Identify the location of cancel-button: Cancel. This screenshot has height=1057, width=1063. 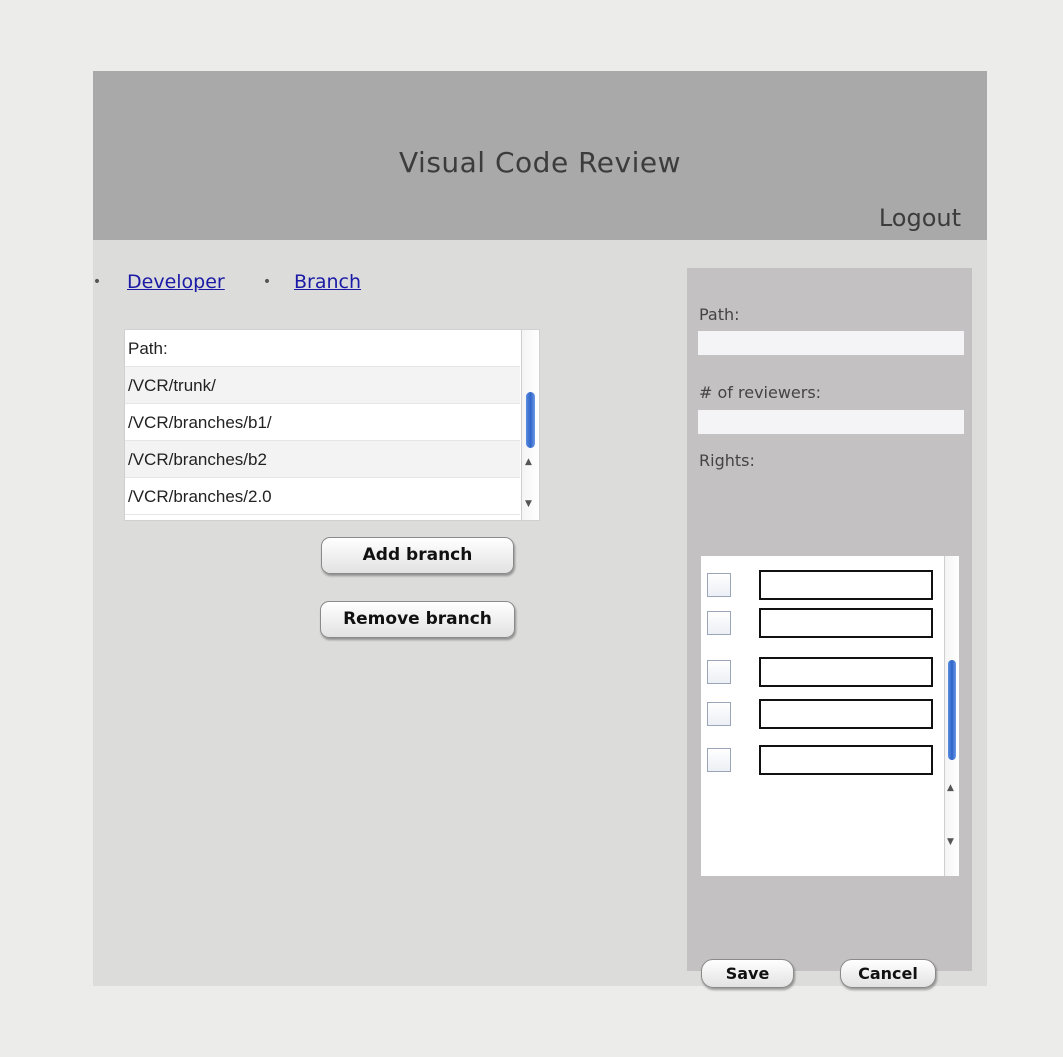
(888, 973).